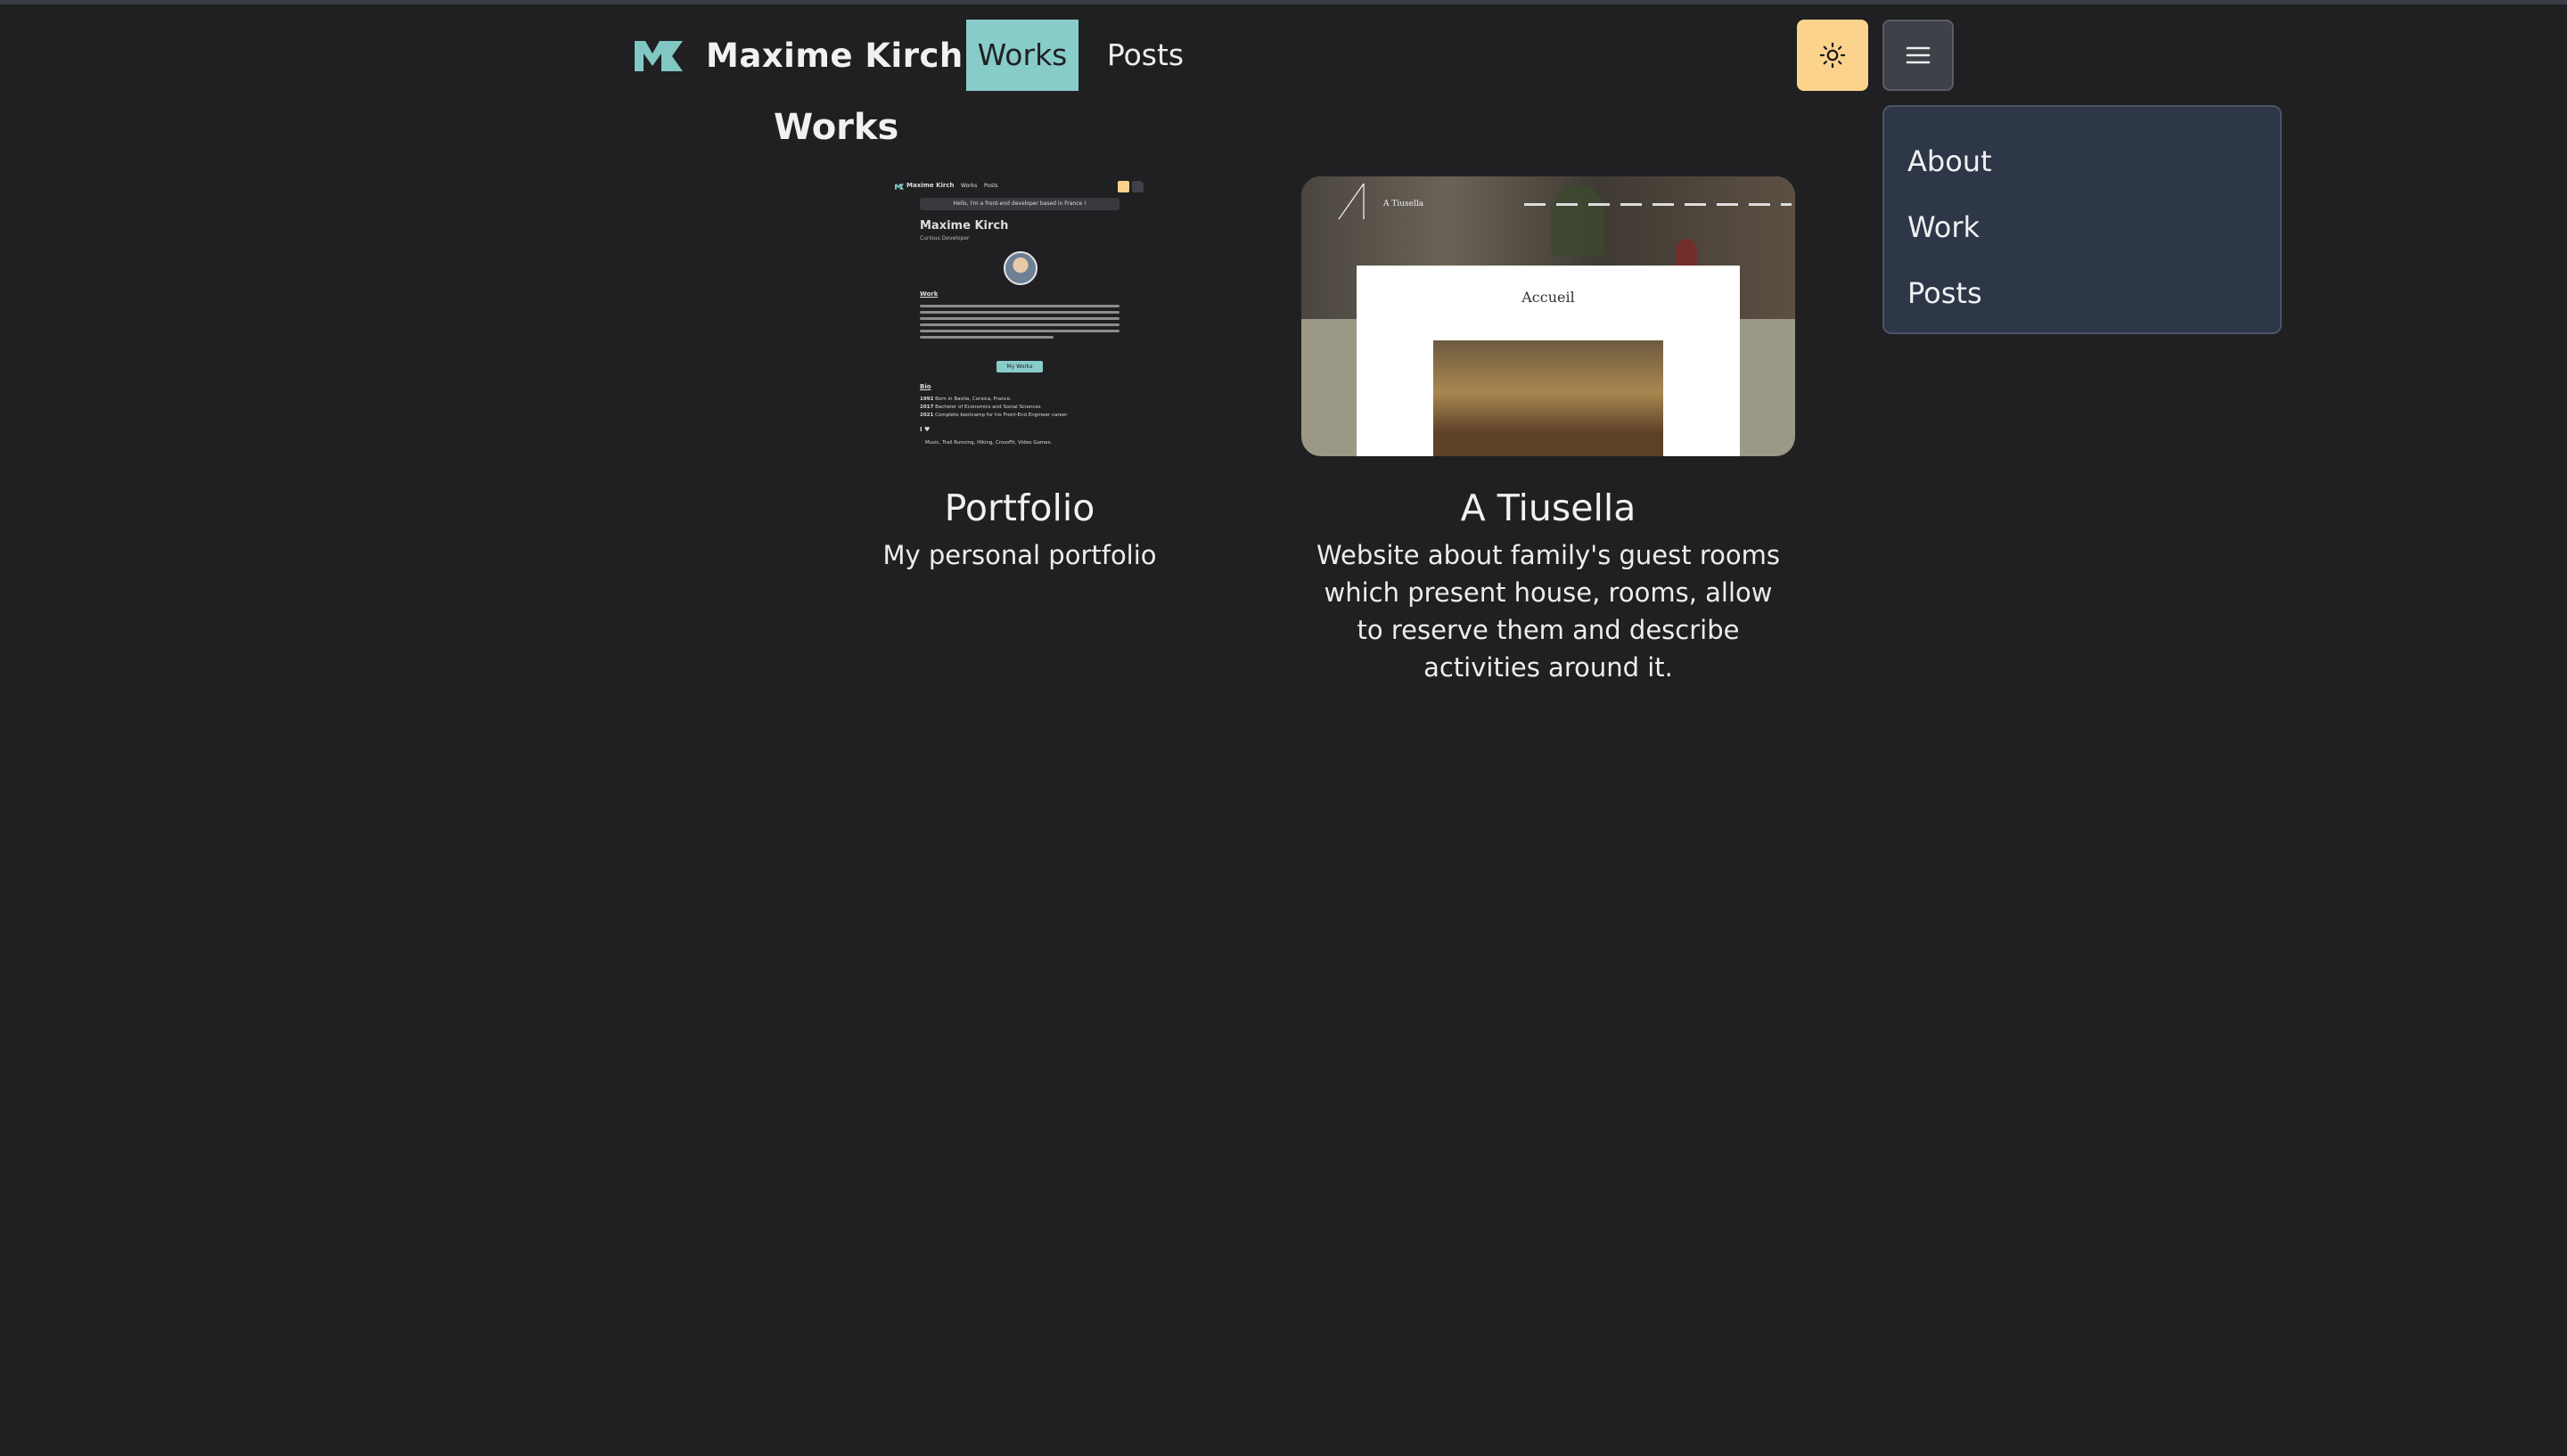 The width and height of the screenshot is (2567, 1456). I want to click on card-description-portfolio: My personal portfolio, so click(1019, 555).